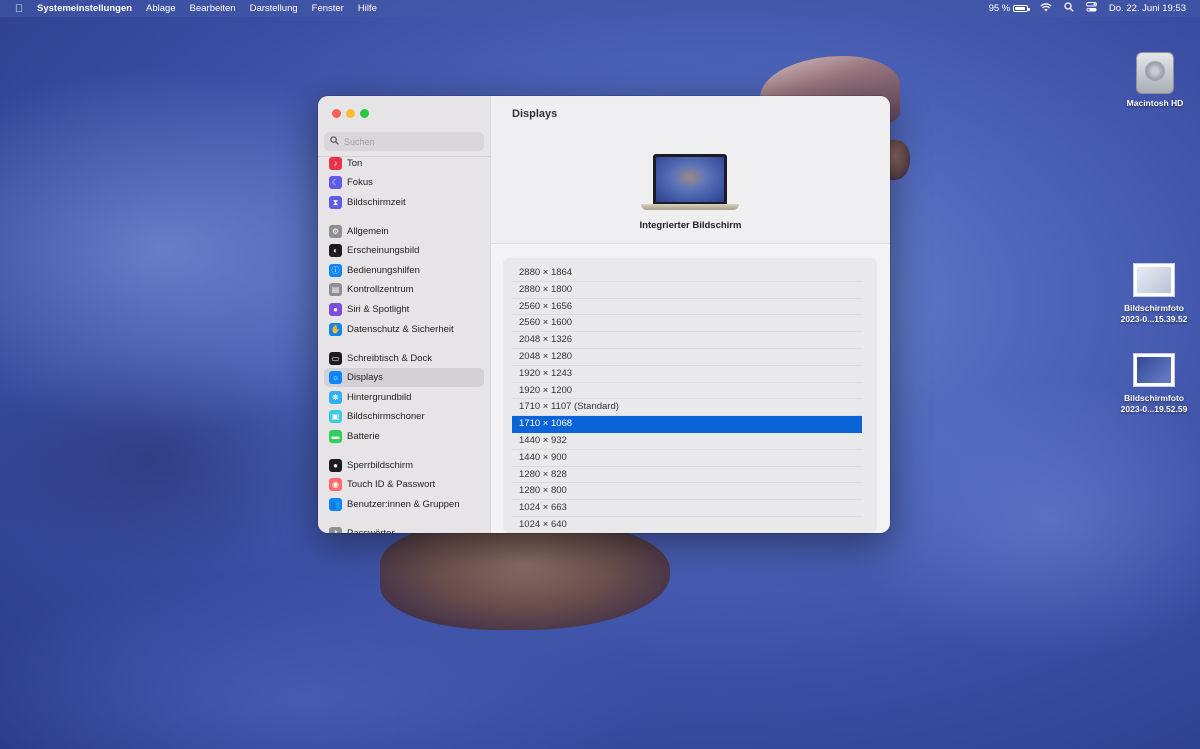 This screenshot has width=1200, height=749. Describe the element at coordinates (404, 309) in the screenshot. I see `sidebar-item-siri-spotlight: ● Siri & Spotlight` at that location.